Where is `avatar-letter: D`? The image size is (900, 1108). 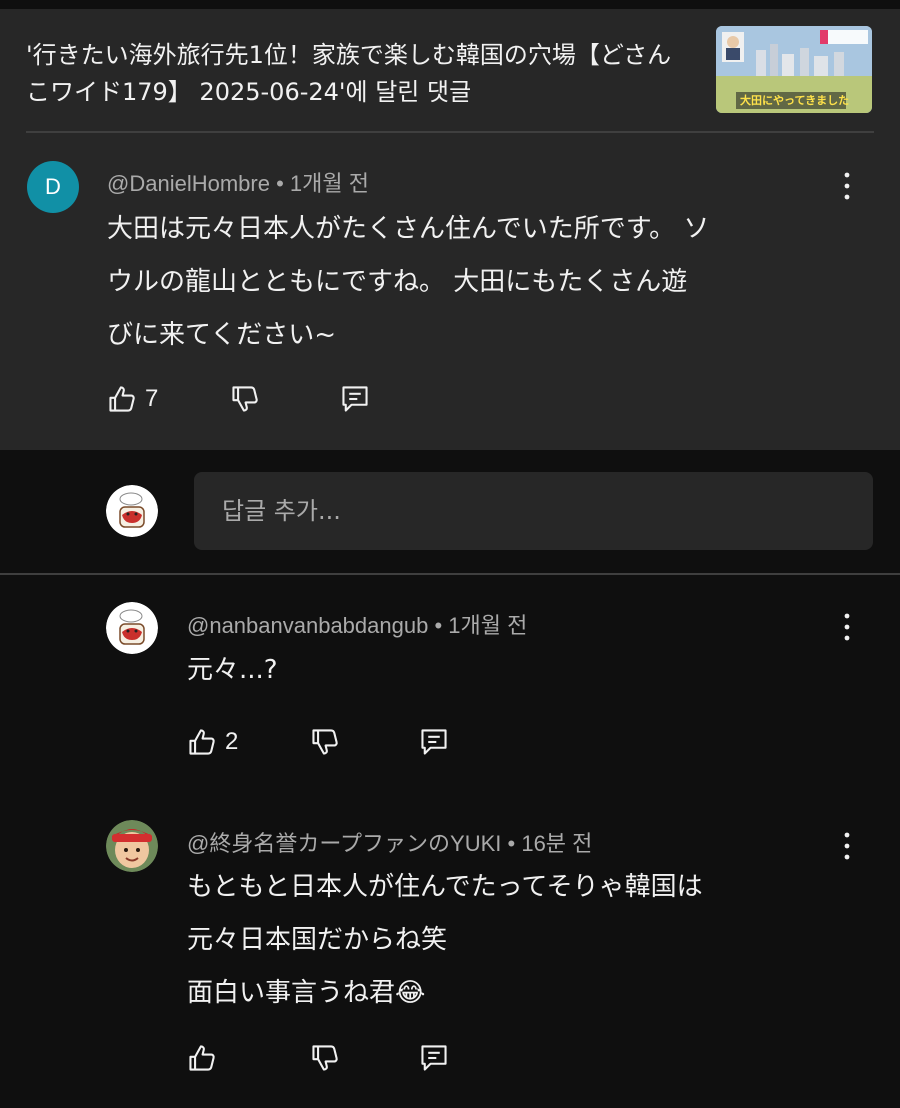 avatar-letter: D is located at coordinates (53, 186).